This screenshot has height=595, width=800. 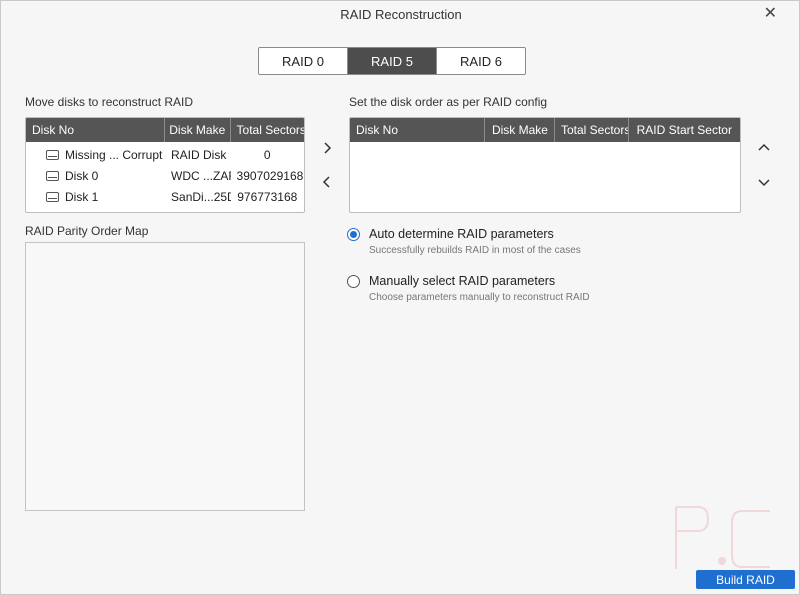 What do you see at coordinates (462, 281) in the screenshot?
I see `manual-params-title: Manually select RAID parameters` at bounding box center [462, 281].